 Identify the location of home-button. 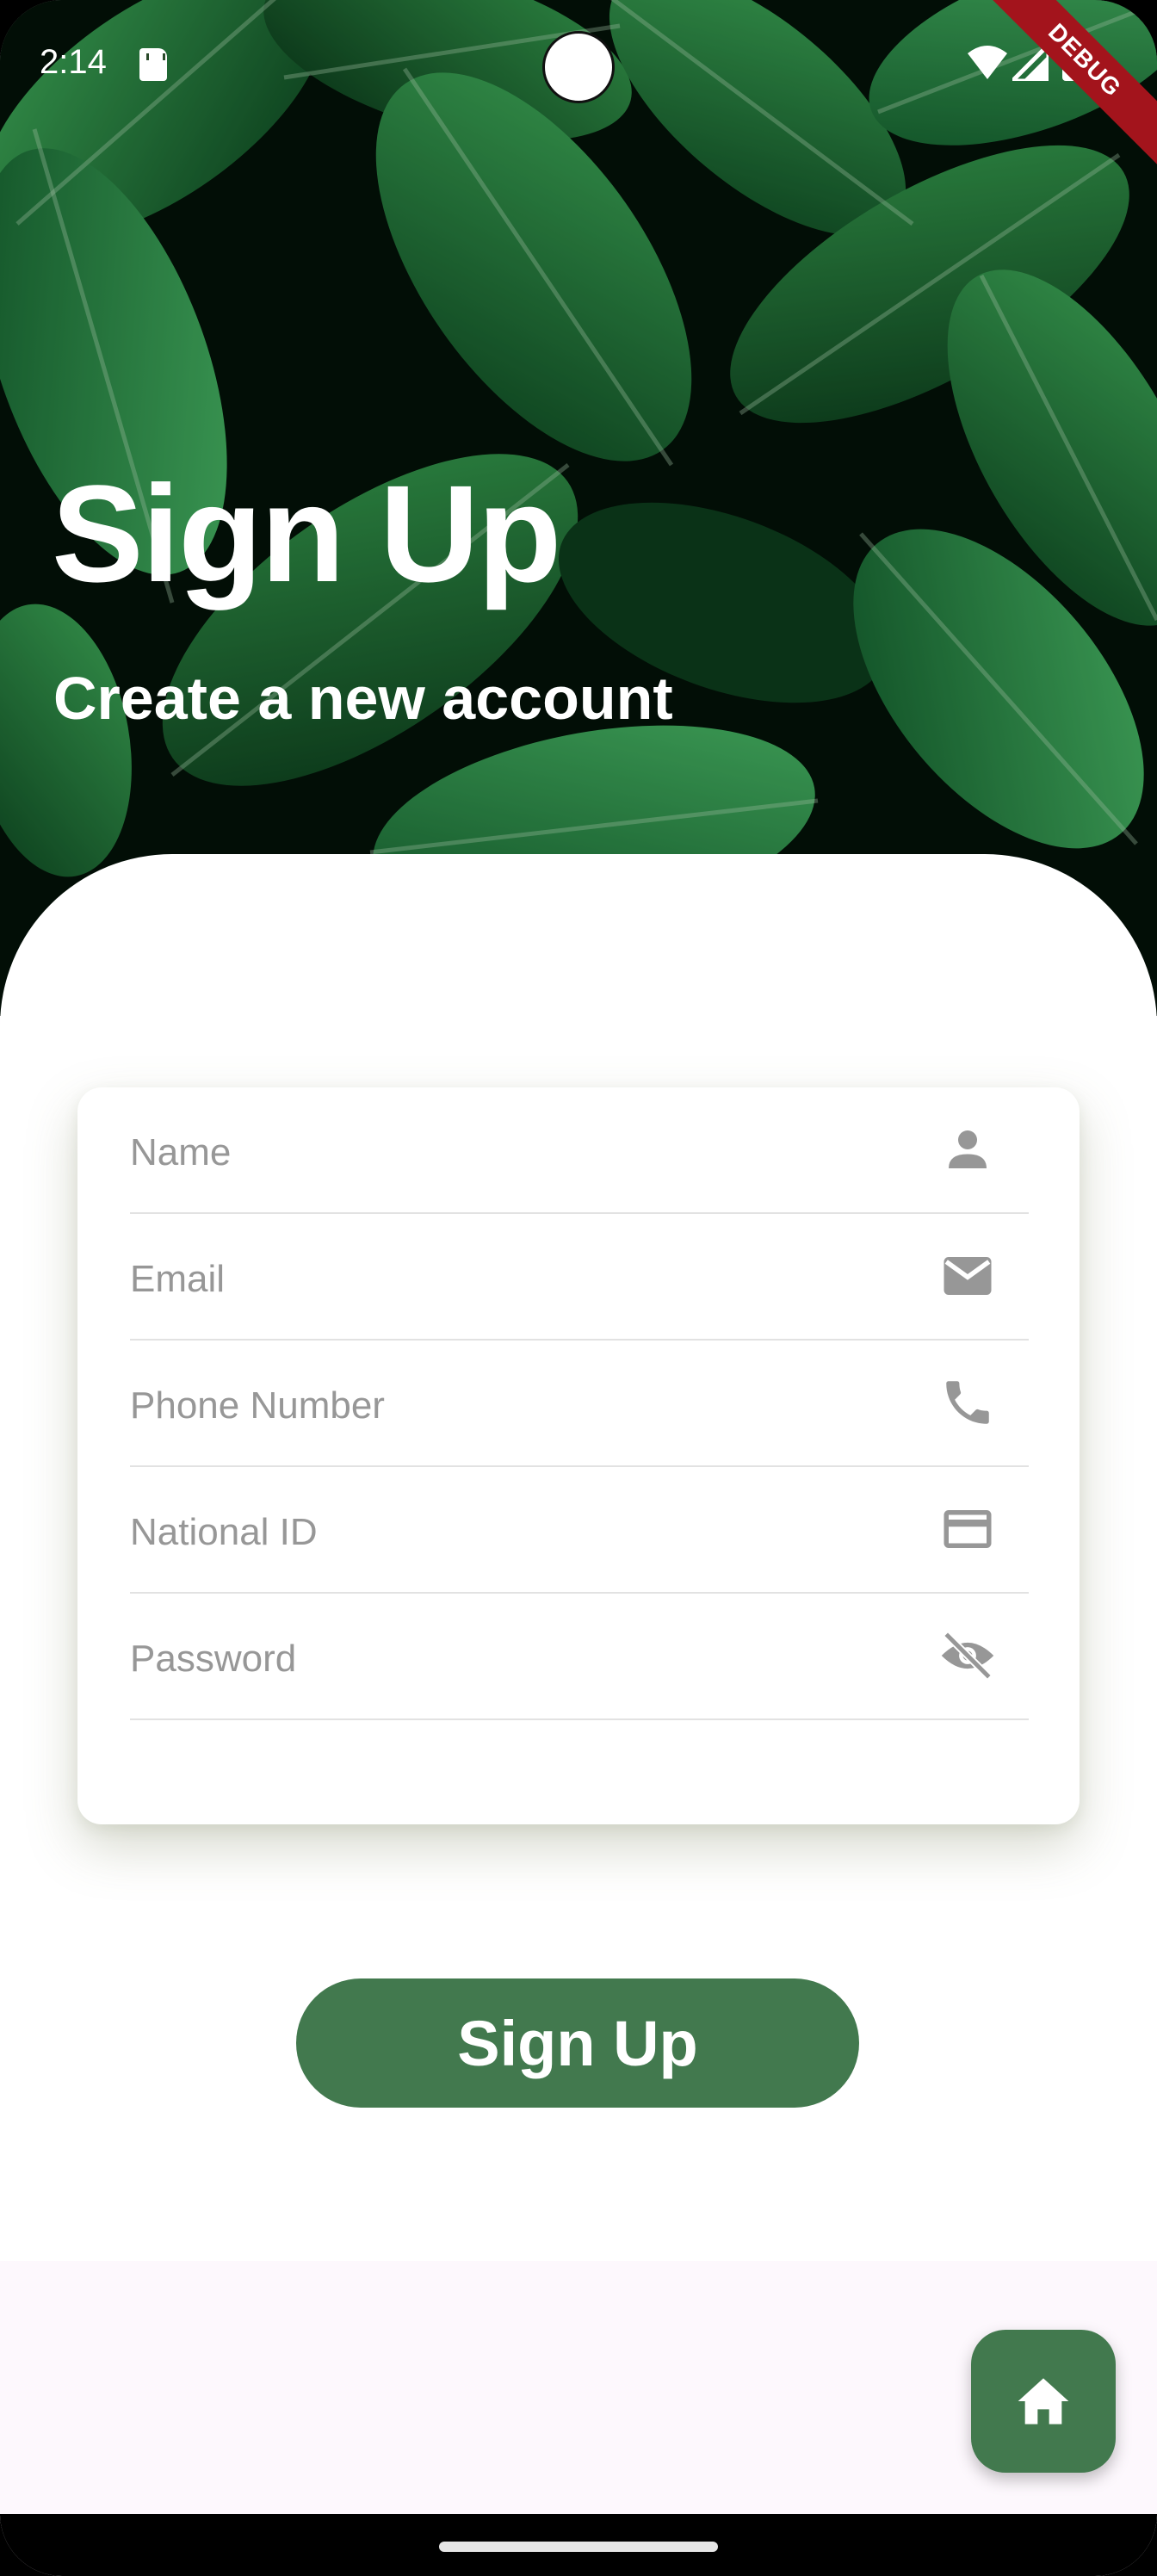
(1044, 2401).